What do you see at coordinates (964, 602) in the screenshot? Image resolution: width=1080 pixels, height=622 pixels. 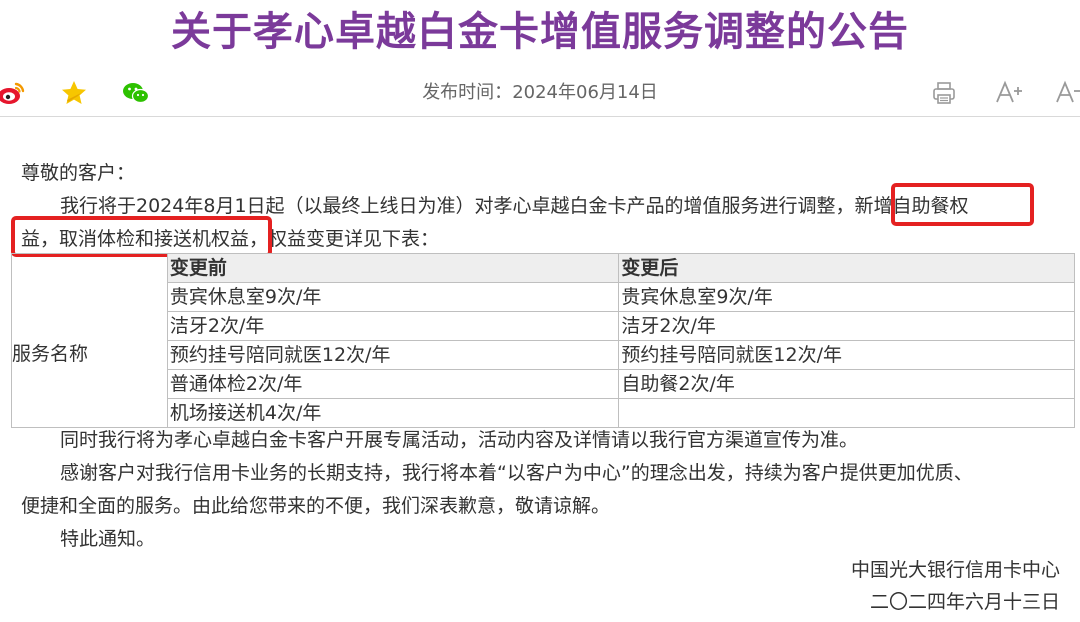 I see `signature-date: 二〇二四年六月十三日` at bounding box center [964, 602].